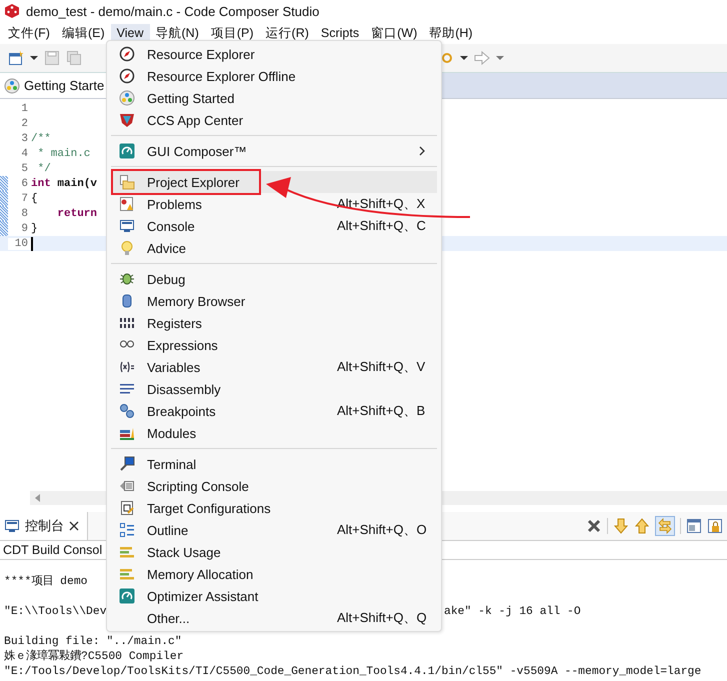 The width and height of the screenshot is (727, 681). What do you see at coordinates (381, 411) in the screenshot?
I see `shortcut-label: Alt+Shift+Q、B` at bounding box center [381, 411].